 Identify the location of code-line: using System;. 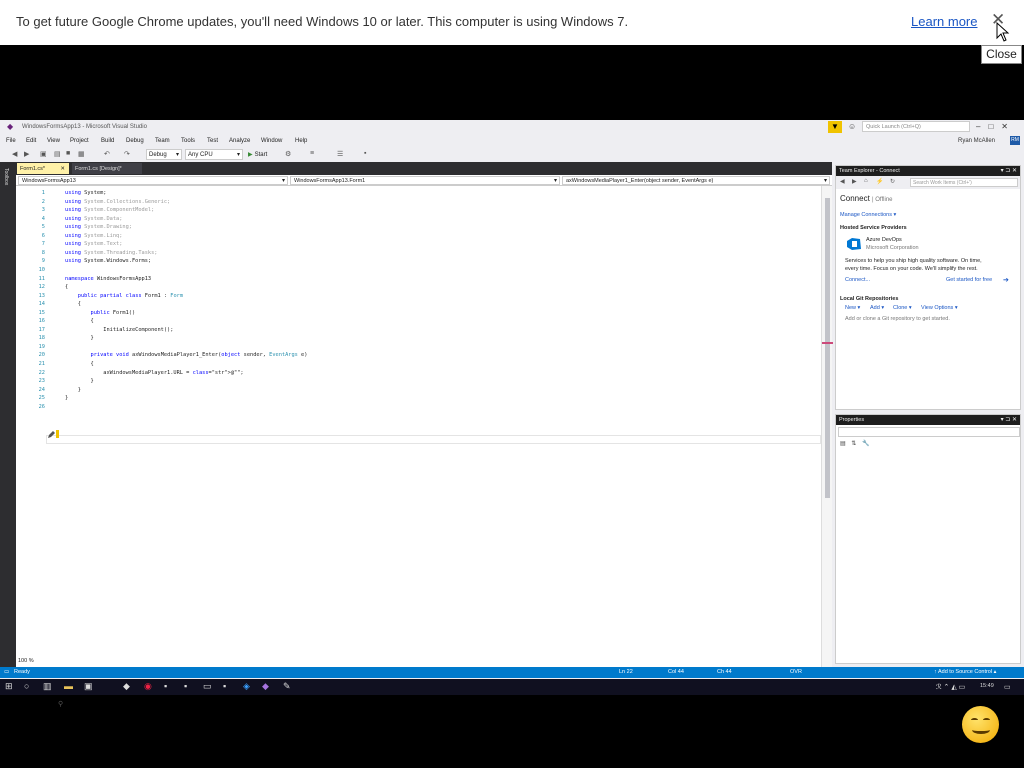
(85, 193).